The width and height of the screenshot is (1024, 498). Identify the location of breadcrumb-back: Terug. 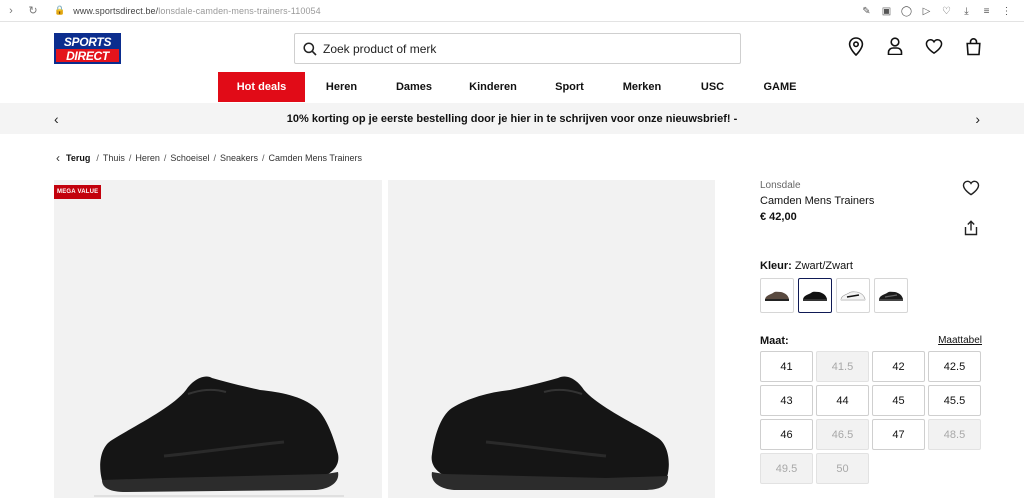
(78, 158).